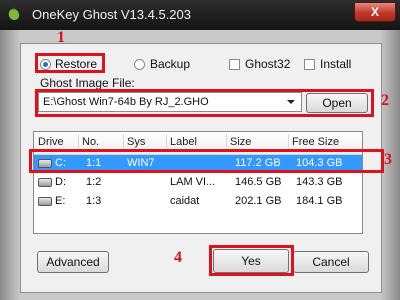  I want to click on image-file-label: Ghost Image File:, so click(87, 83).